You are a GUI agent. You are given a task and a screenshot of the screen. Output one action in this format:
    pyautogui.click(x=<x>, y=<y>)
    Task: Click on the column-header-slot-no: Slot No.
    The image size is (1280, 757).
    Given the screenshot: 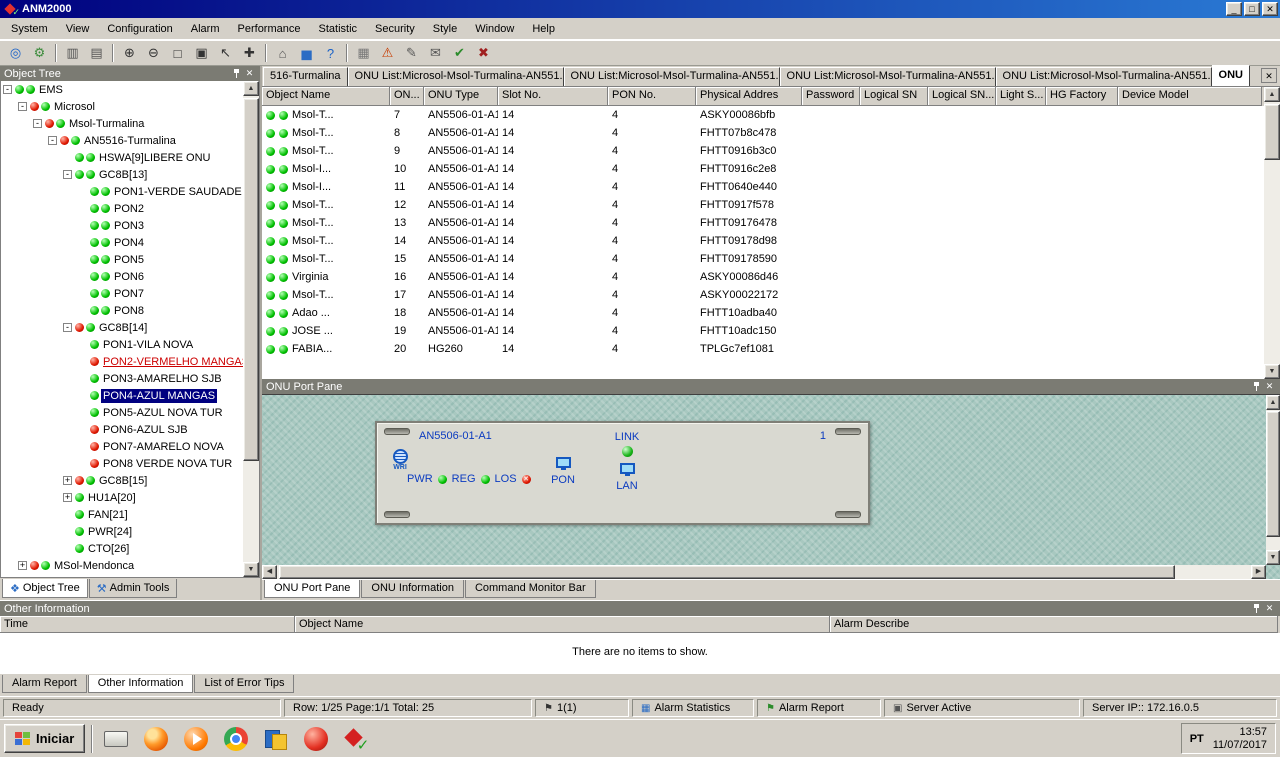 What is the action you would take?
    pyautogui.click(x=553, y=96)
    